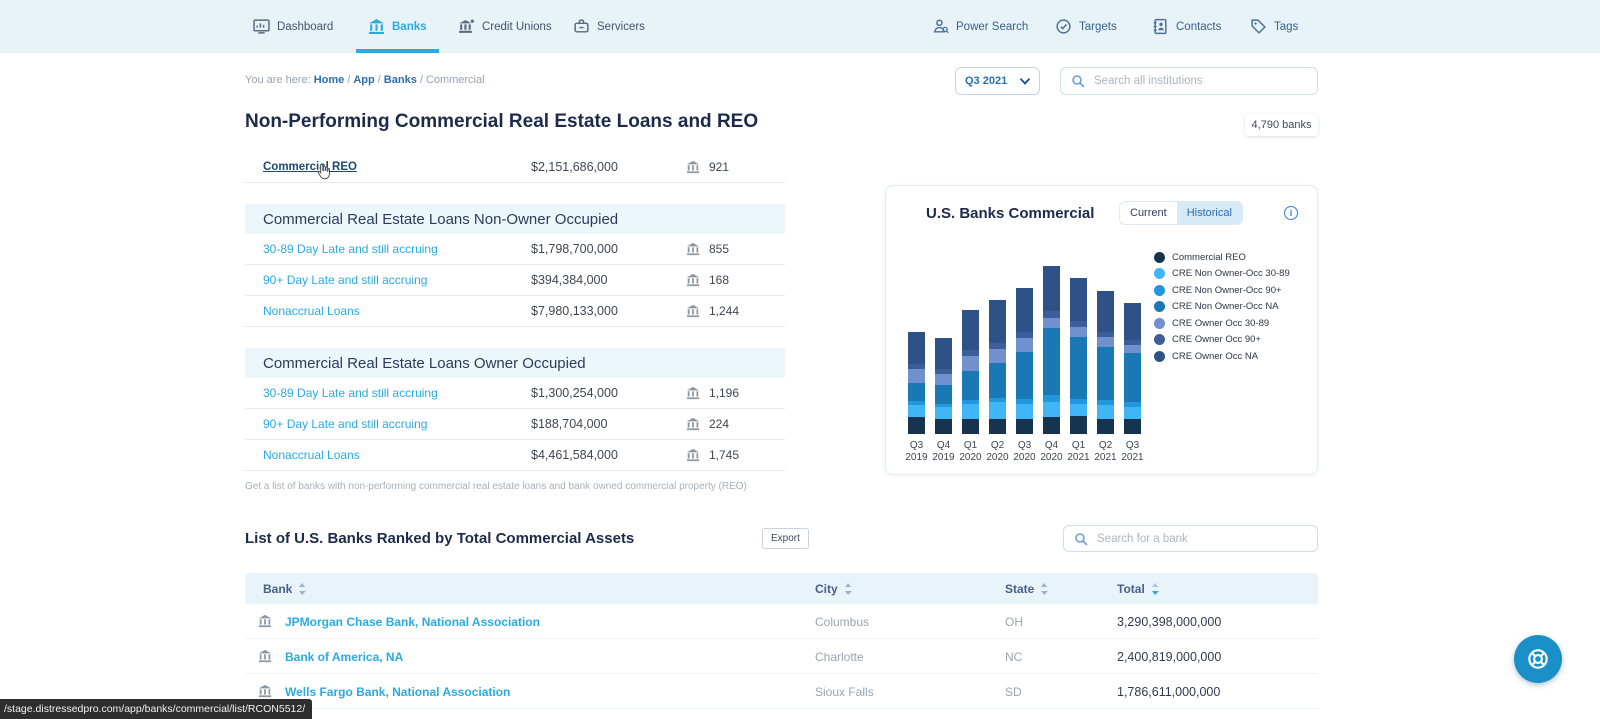 The width and height of the screenshot is (1600, 719). I want to click on metric-amount: $1,300,254,000, so click(574, 393).